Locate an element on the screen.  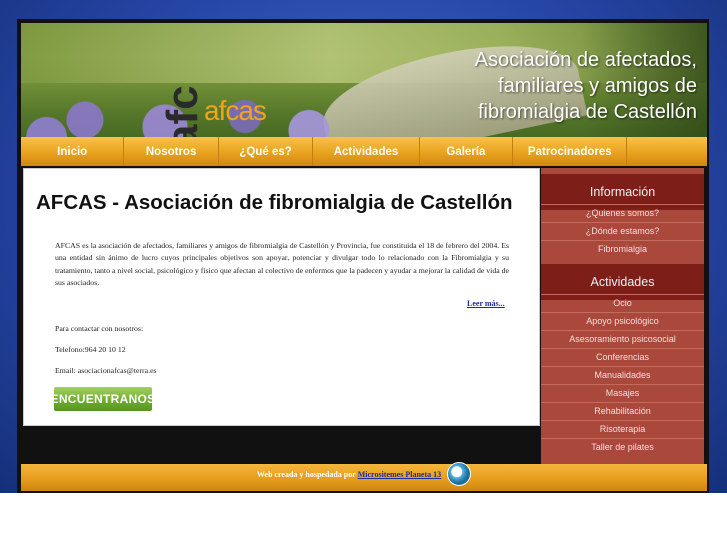
nav-item-patrocinadores: Patrocinadores is located at coordinates (570, 151).